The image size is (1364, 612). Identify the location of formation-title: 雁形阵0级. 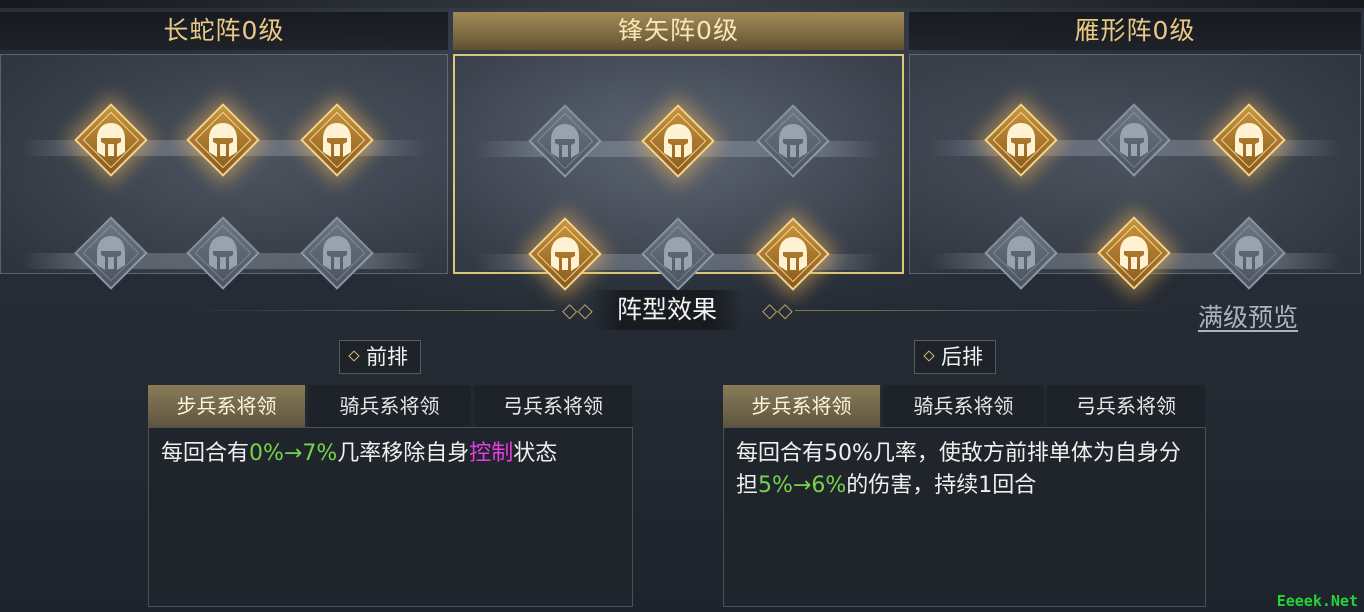
(1135, 31).